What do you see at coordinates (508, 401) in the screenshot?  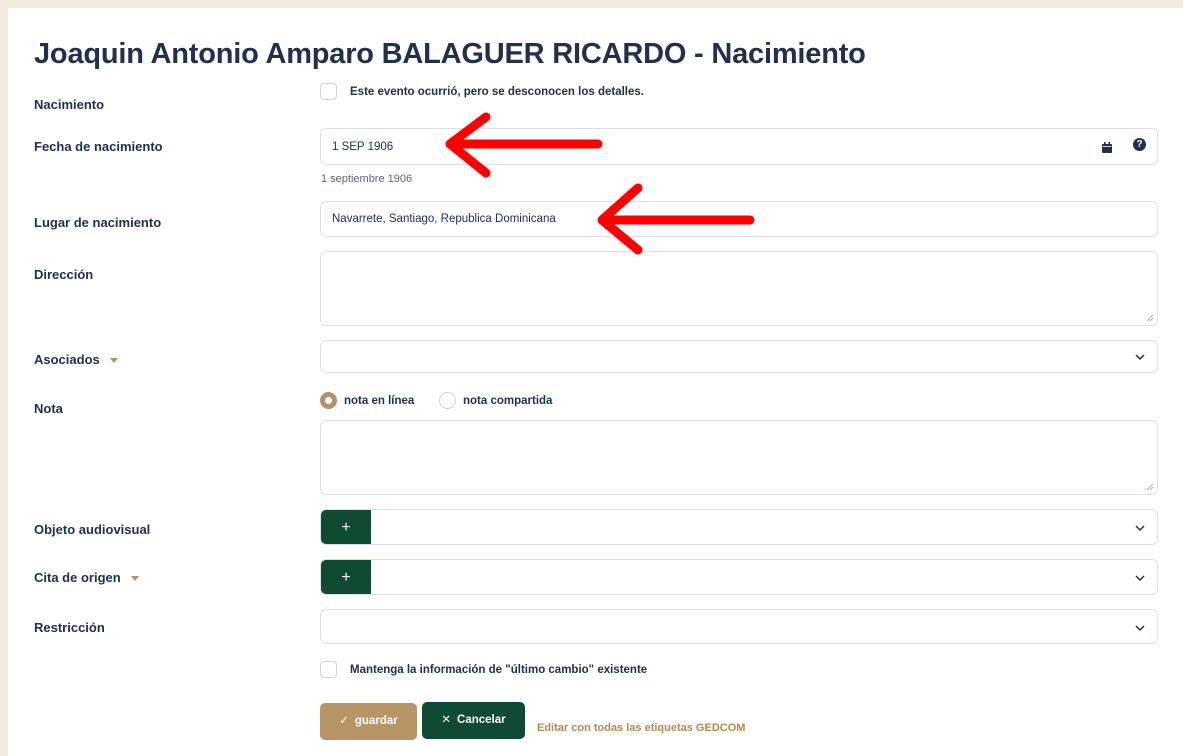 I see `note-shared-label: nota compartida` at bounding box center [508, 401].